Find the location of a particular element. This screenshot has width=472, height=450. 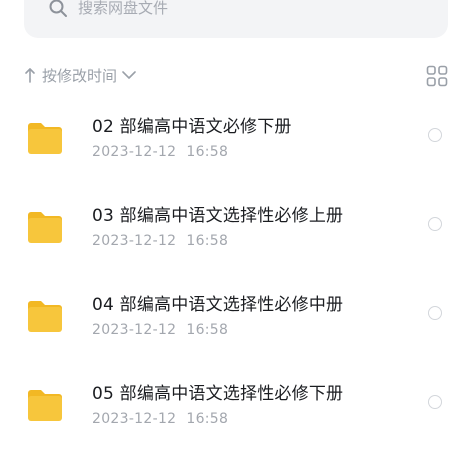

file-name: 05 部编高中语文选择性必修下册 is located at coordinates (218, 394).